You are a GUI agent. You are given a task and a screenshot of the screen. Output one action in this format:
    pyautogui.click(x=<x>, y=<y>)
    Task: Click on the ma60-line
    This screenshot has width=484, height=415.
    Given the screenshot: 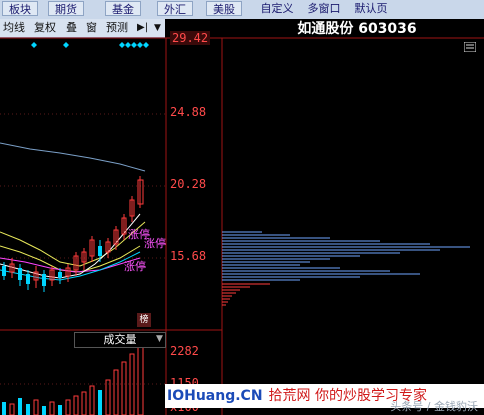 What is the action you would take?
    pyautogui.click(x=73, y=157)
    